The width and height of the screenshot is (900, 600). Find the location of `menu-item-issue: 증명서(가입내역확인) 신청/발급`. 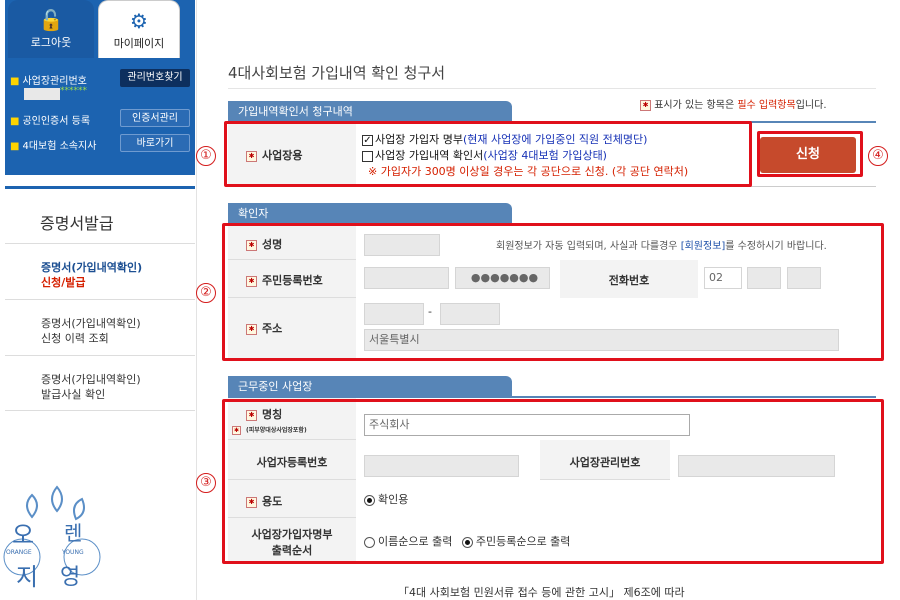

menu-item-issue: 증명서(가입내역확인) 신청/발급 is located at coordinates (100, 271).